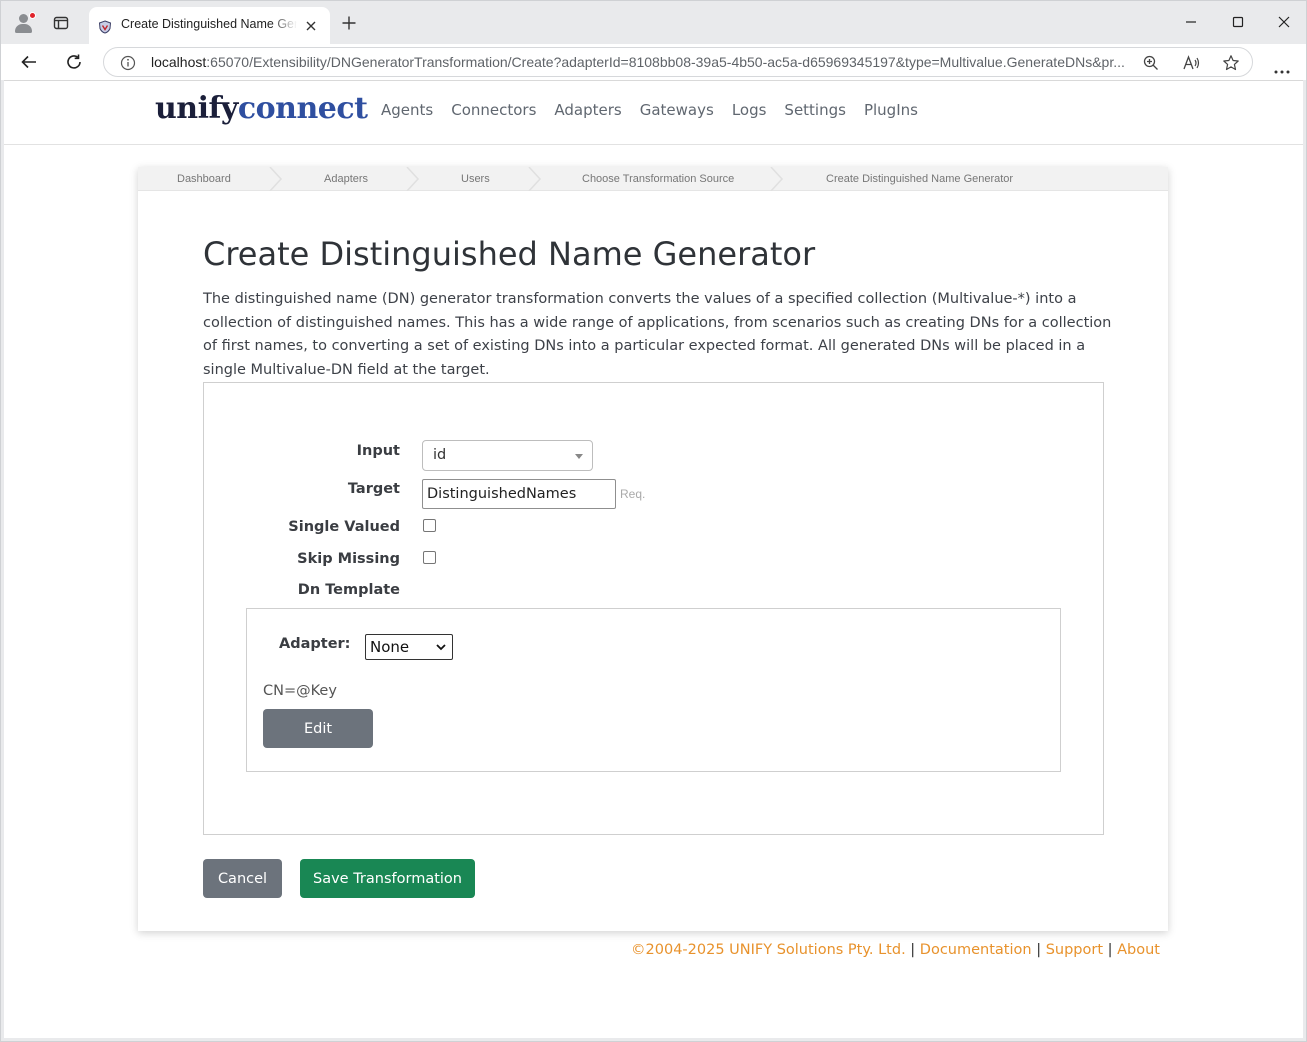 This screenshot has height=1042, width=1307. Describe the element at coordinates (493, 110) in the screenshot. I see `nav-connectors: Connectors` at that location.